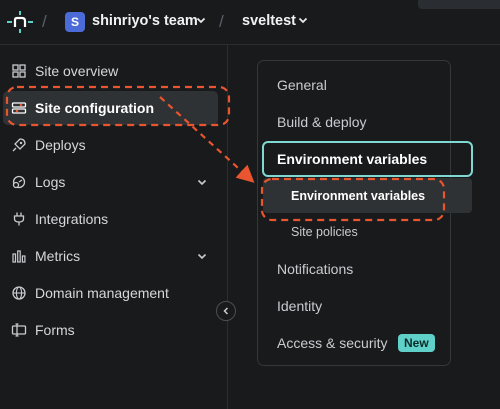 This screenshot has height=409, width=500. I want to click on sidebar-item-label: Deploys, so click(60, 145).